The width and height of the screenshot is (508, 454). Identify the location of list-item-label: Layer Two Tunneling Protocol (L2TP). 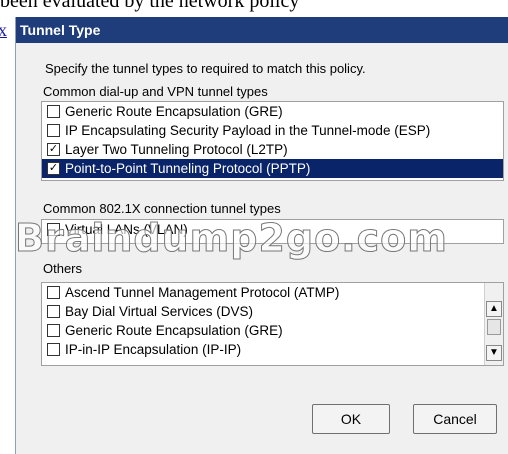
(176, 149).